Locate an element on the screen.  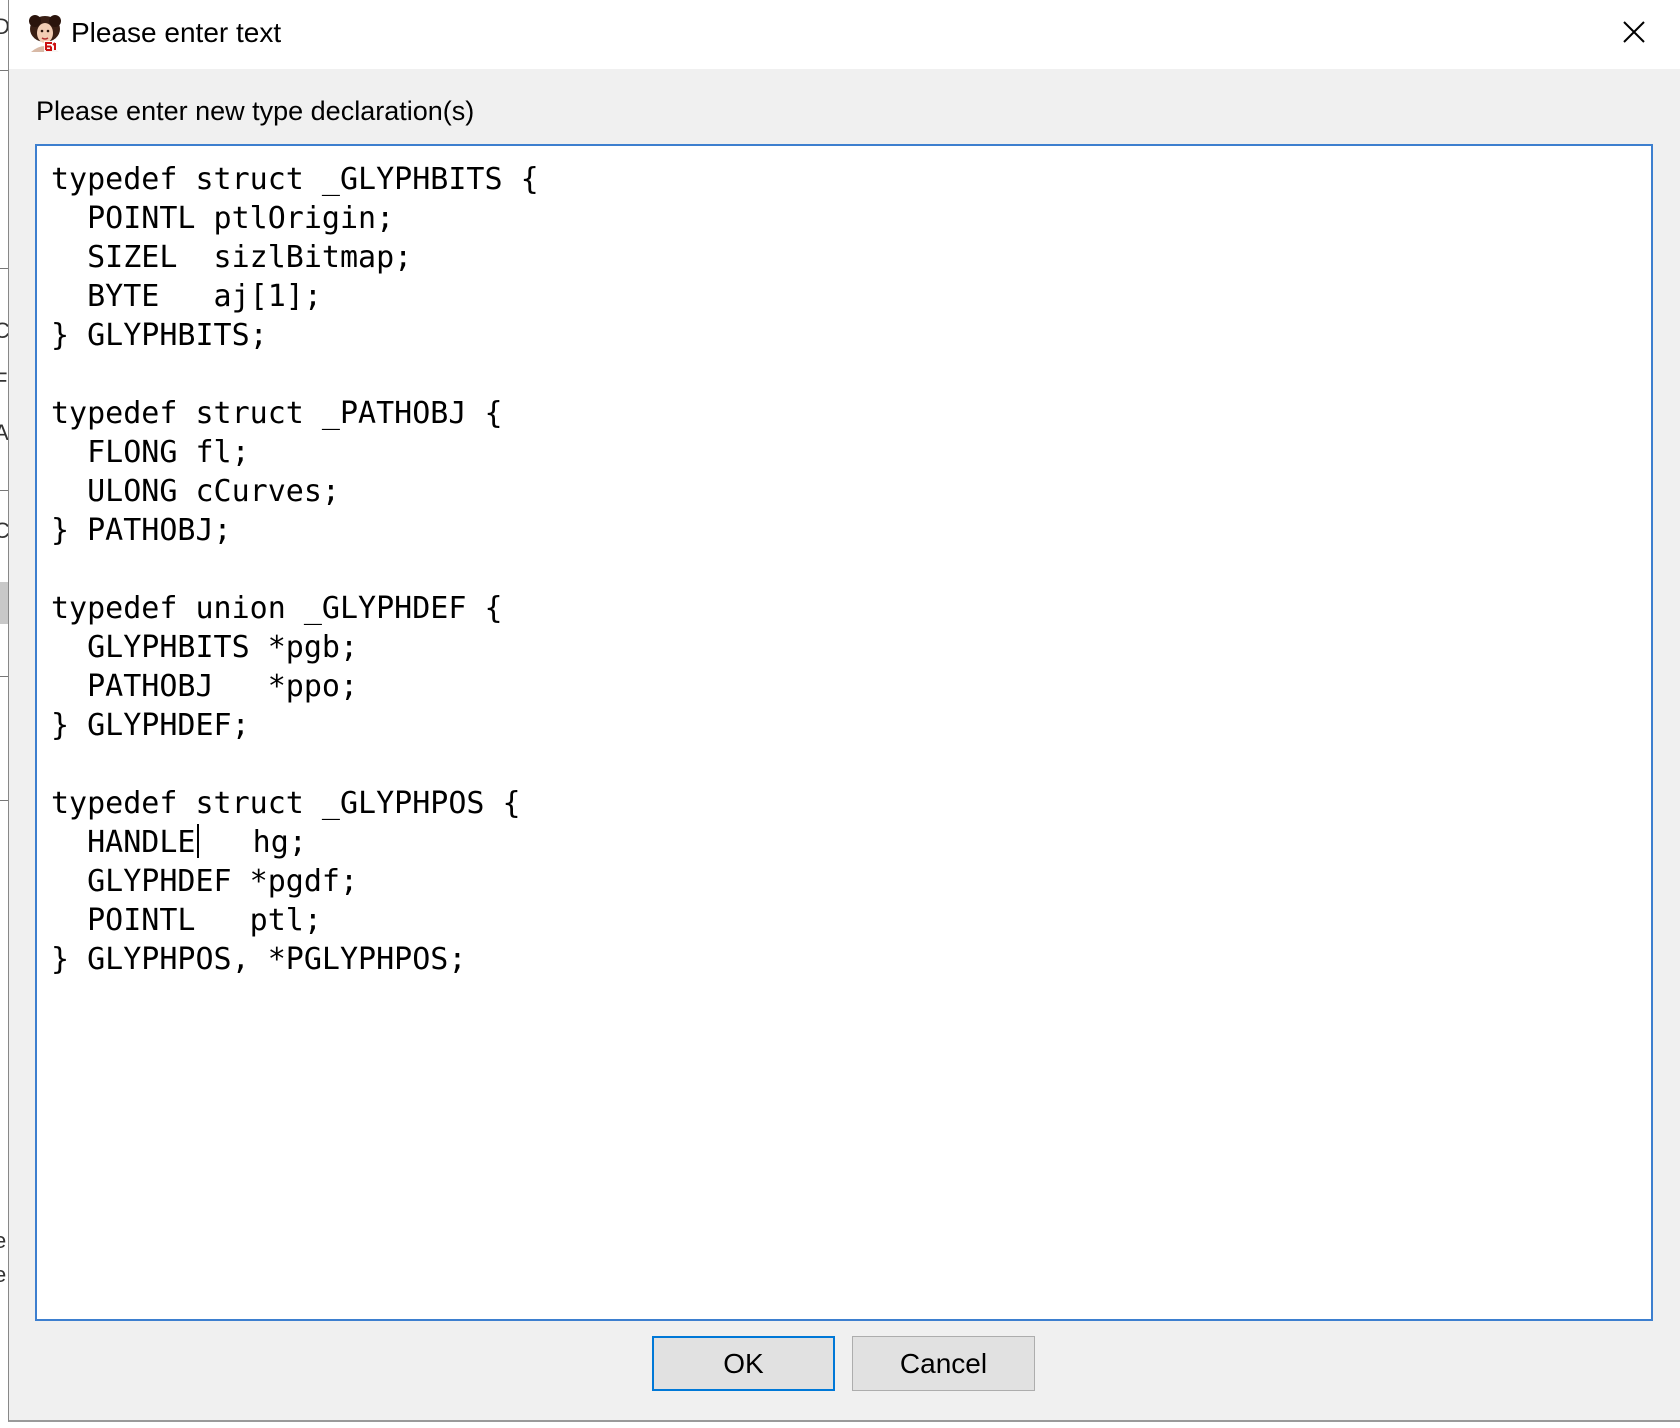
background-text-fragment: D is located at coordinates (4, 26).